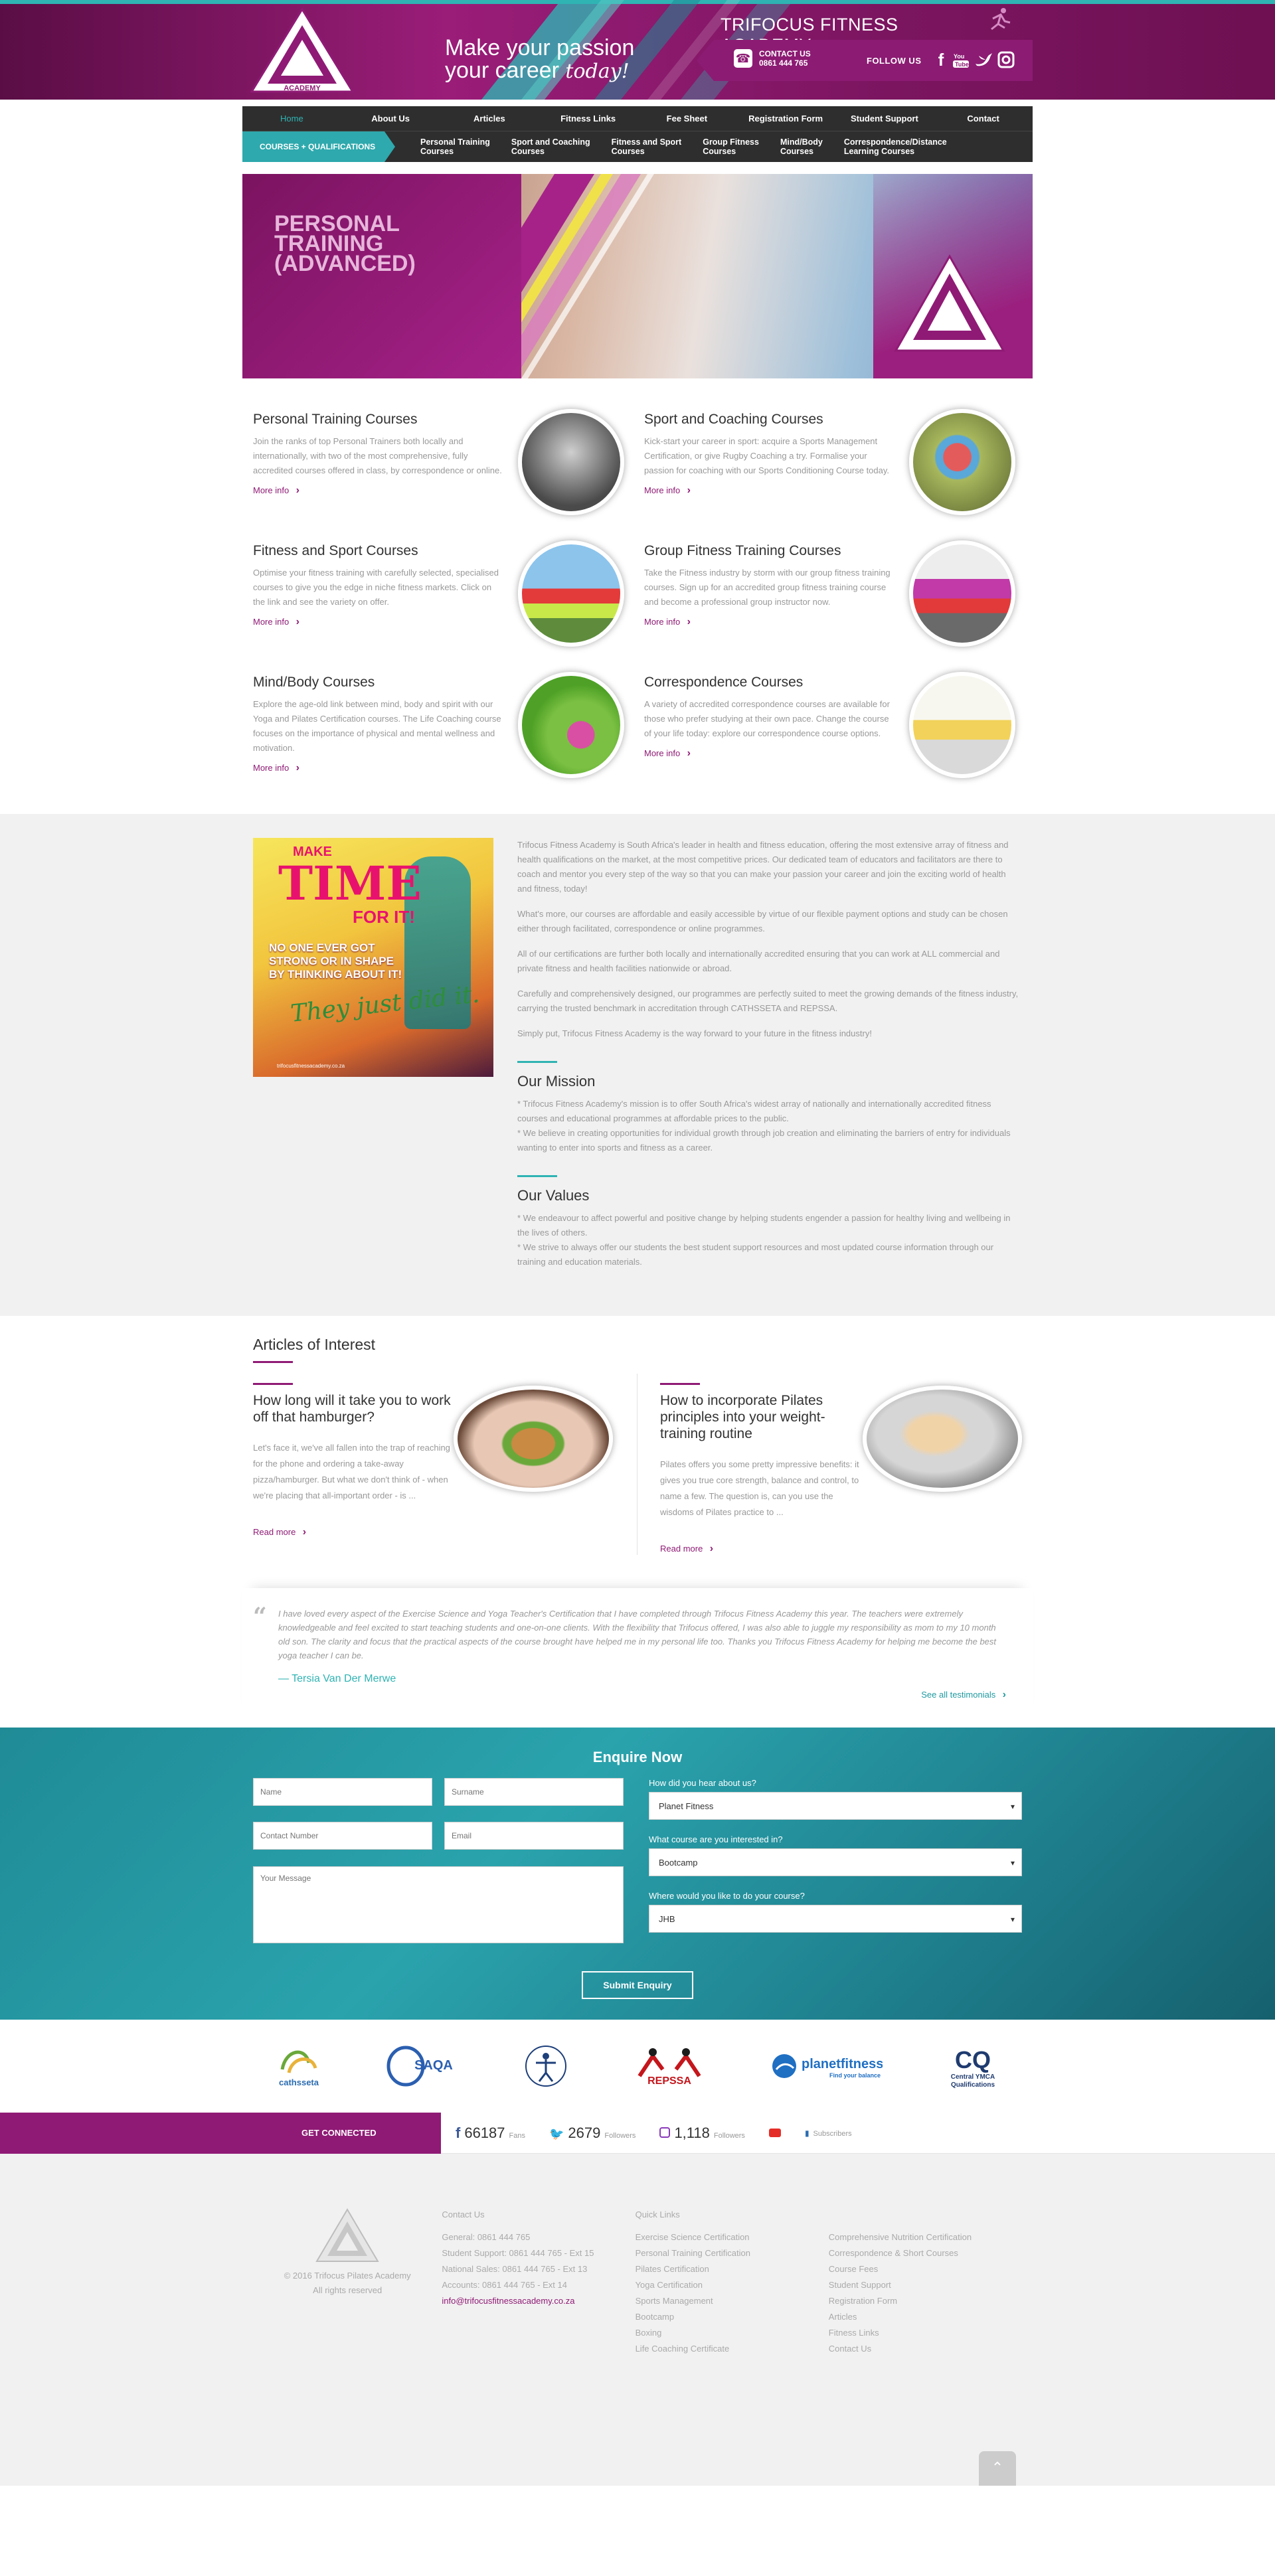 This screenshot has height=2576, width=1275. What do you see at coordinates (732, 2317) in the screenshot?
I see `footer-link: Bootcamp` at bounding box center [732, 2317].